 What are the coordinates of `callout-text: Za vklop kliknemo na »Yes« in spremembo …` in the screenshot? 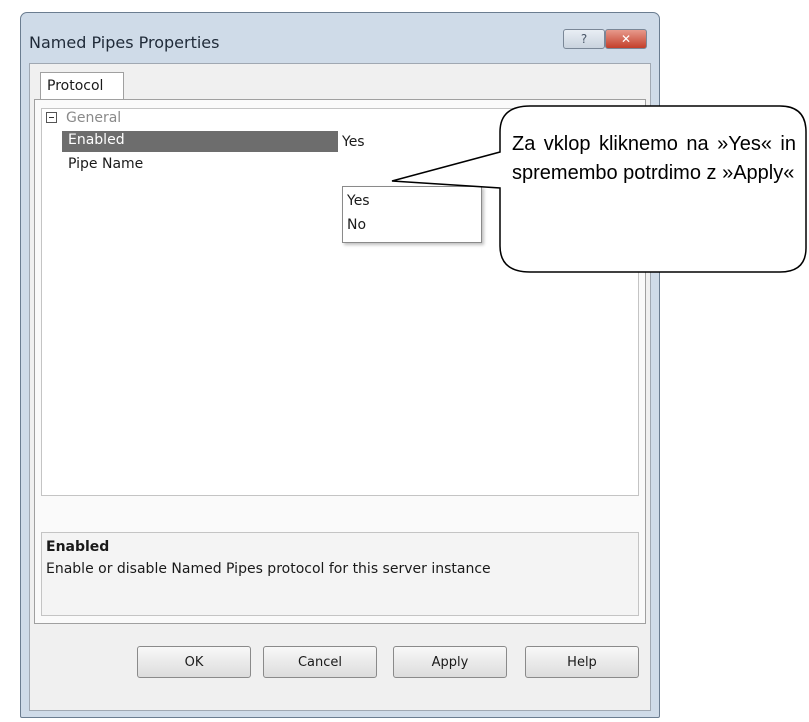 It's located at (654, 158).